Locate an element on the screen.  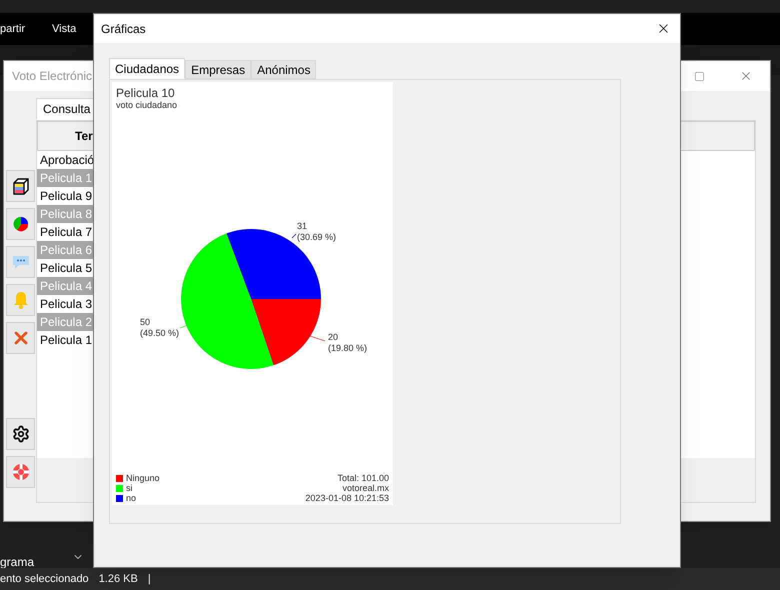
legend-label: no is located at coordinates (131, 498).